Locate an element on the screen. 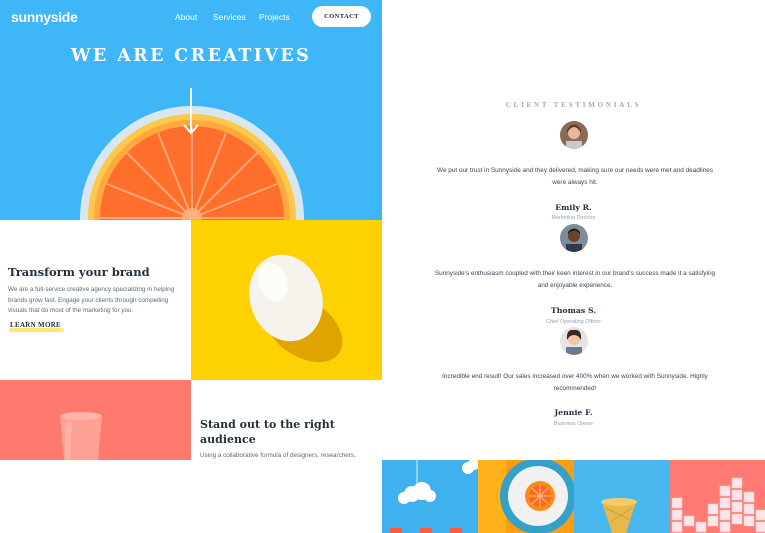 This screenshot has height=533, width=765. contact-button: CONTACT is located at coordinates (341, 16).